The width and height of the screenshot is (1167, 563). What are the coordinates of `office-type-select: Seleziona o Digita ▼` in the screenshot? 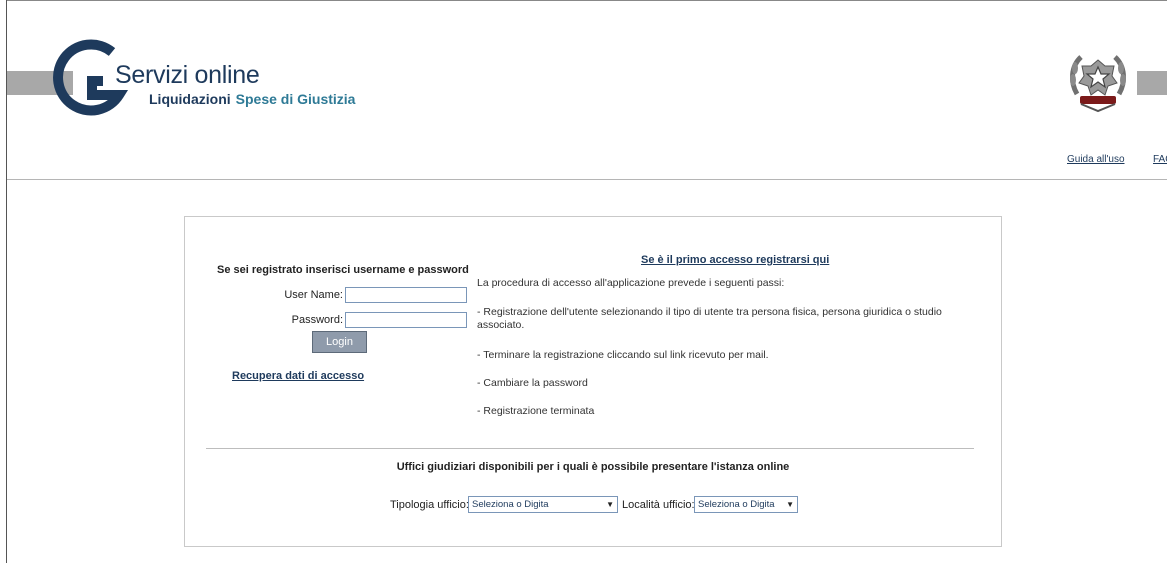 It's located at (543, 504).